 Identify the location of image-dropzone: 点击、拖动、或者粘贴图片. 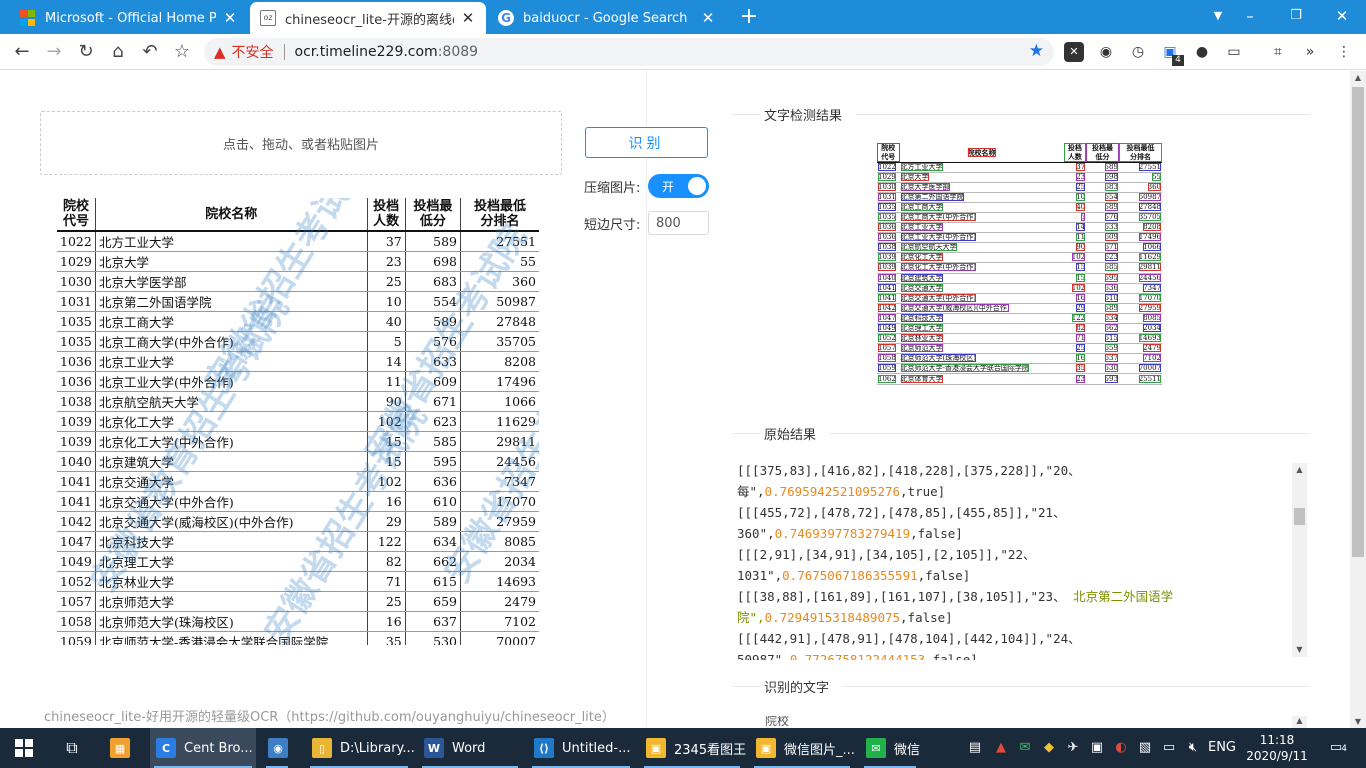
(301, 143).